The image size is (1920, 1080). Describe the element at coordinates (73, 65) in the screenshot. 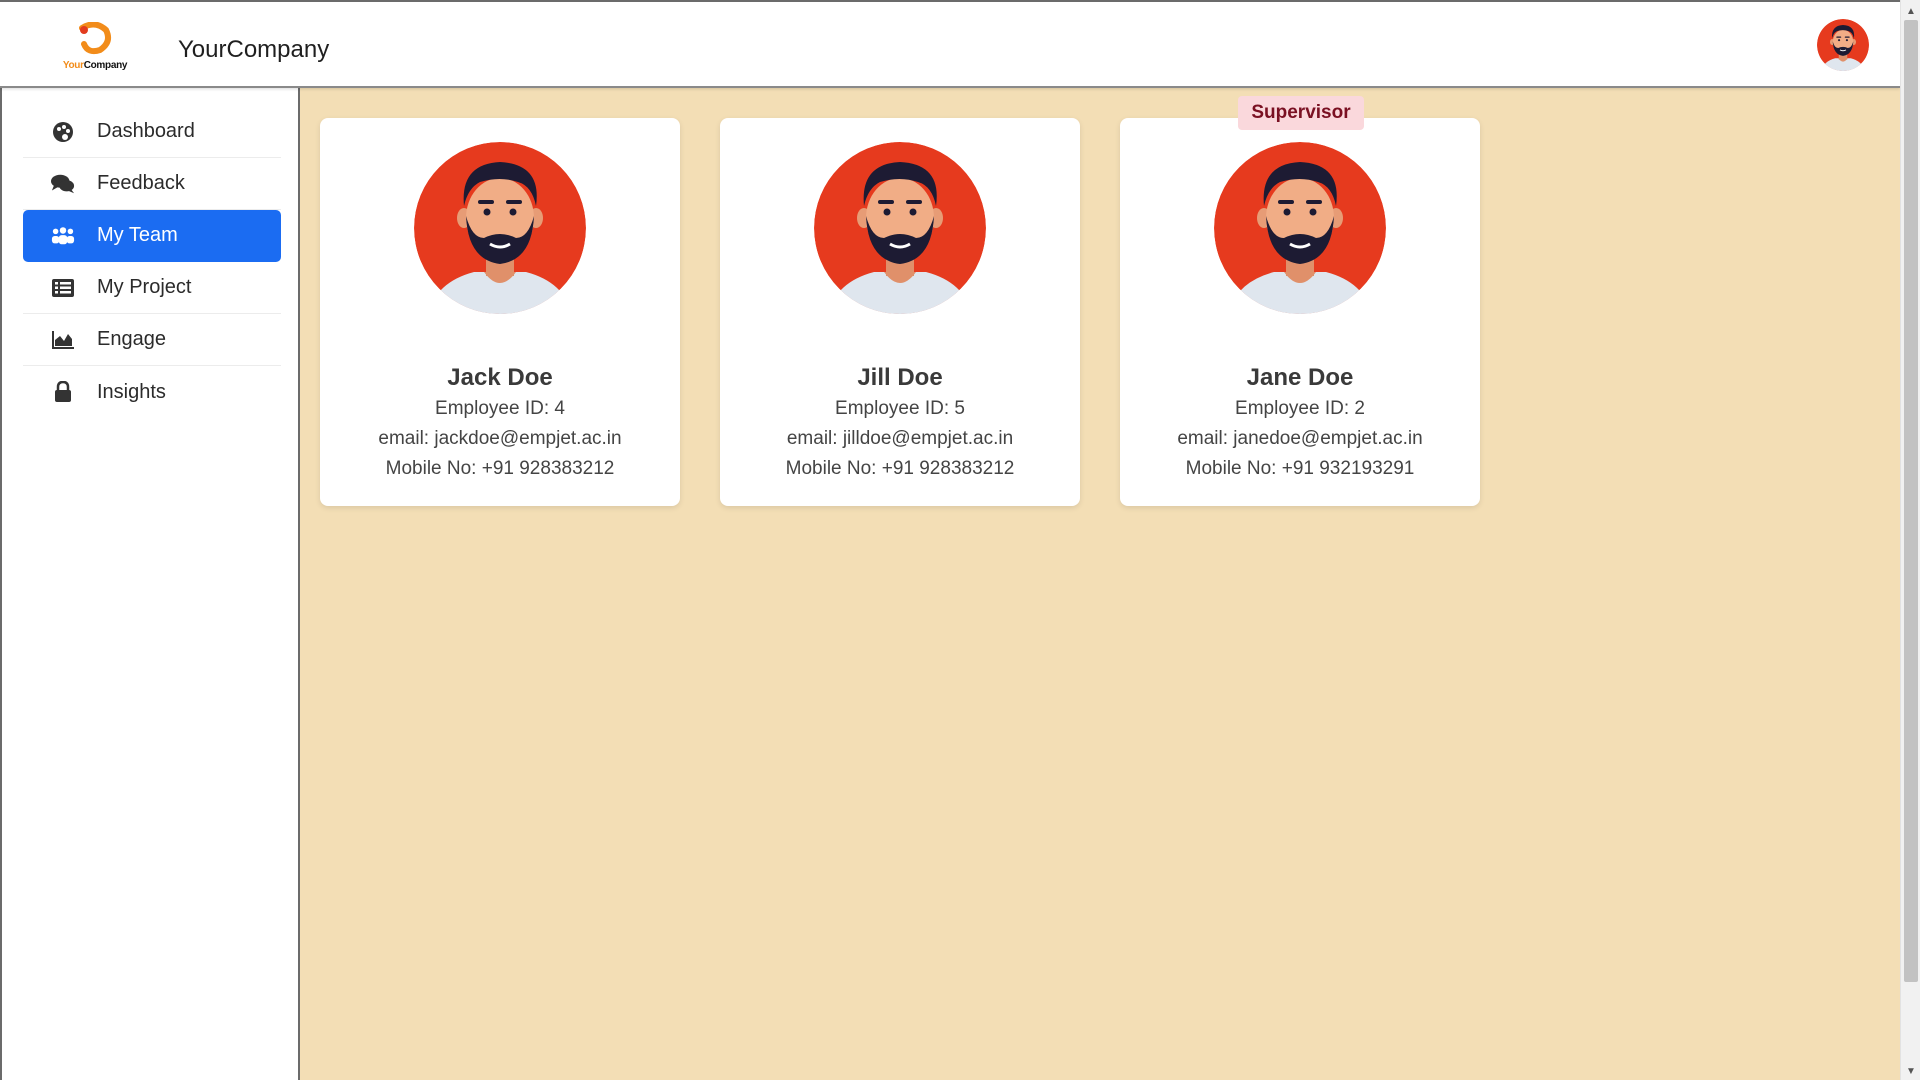

I see `logo-text-your: Your` at that location.